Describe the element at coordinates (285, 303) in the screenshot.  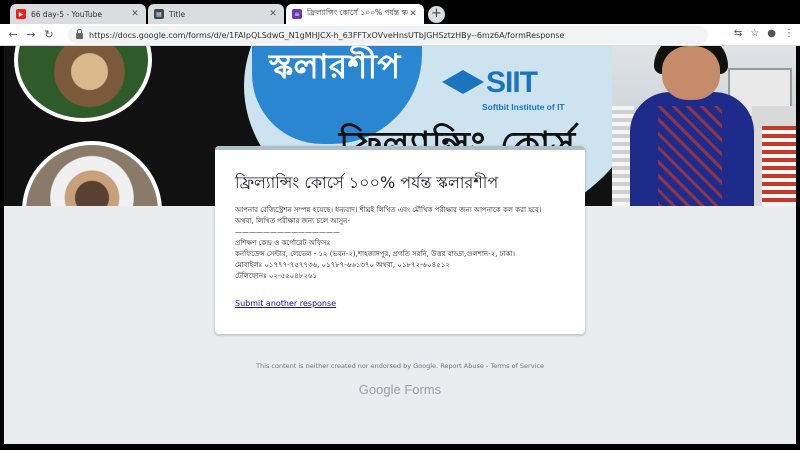
I see `submit-another-response-link: Submit another response` at that location.